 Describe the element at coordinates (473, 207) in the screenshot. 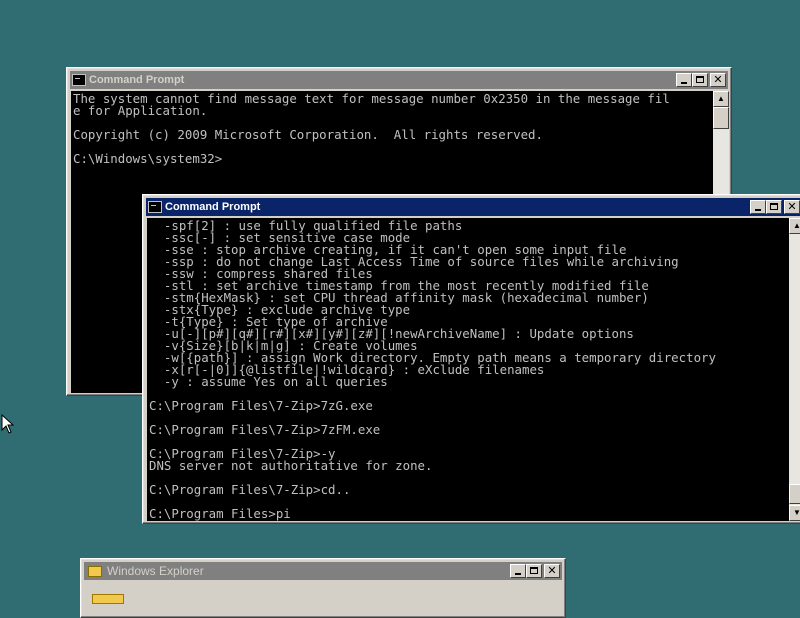

I see `front-cmd-titlebar: Command Prompt ✕` at that location.